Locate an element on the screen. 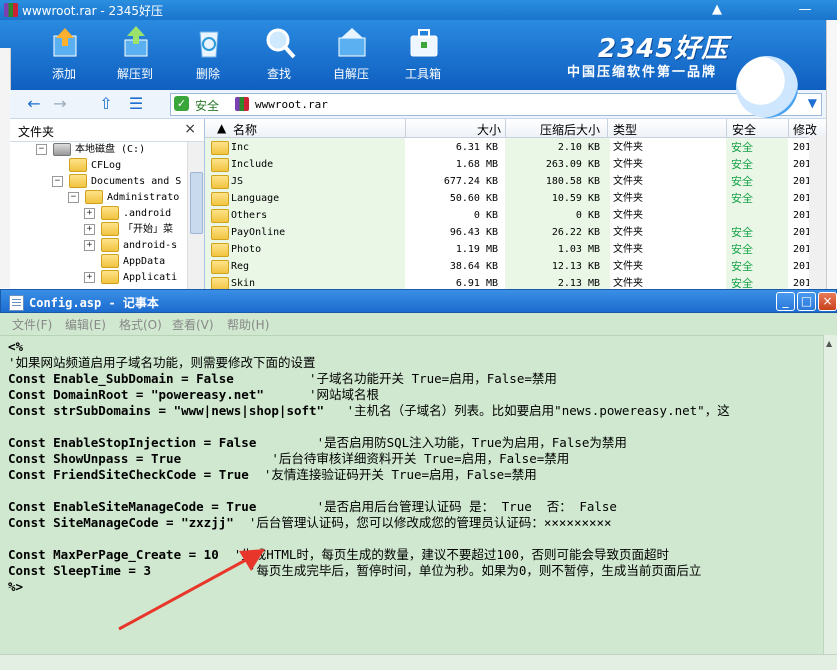 The image size is (837, 670). tree-item: − Documents and S is located at coordinates (111, 182).